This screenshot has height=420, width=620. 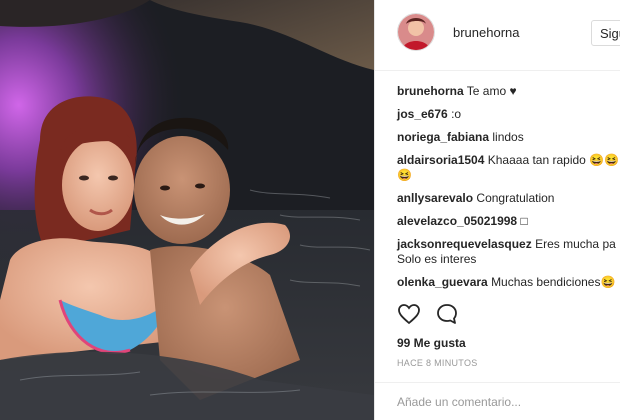 What do you see at coordinates (422, 114) in the screenshot?
I see `comment-username: jos_e676` at bounding box center [422, 114].